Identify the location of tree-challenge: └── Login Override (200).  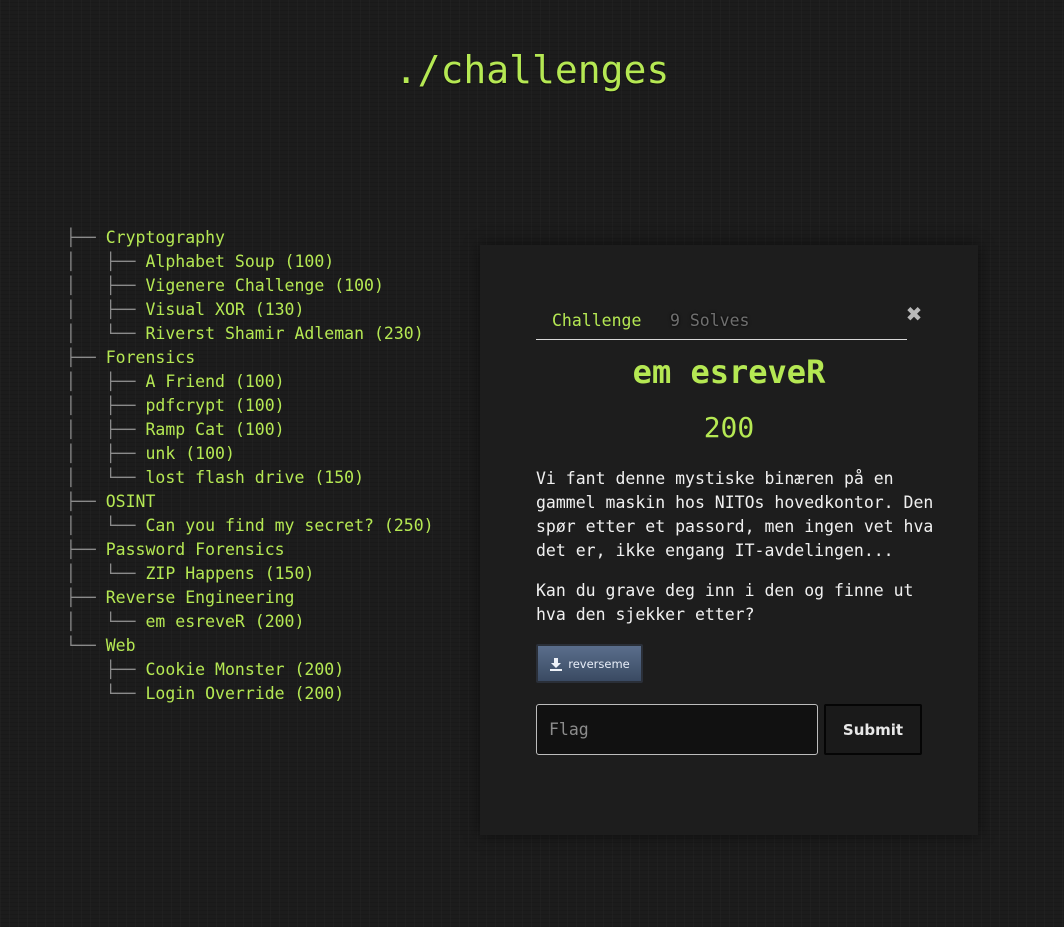
(250, 694).